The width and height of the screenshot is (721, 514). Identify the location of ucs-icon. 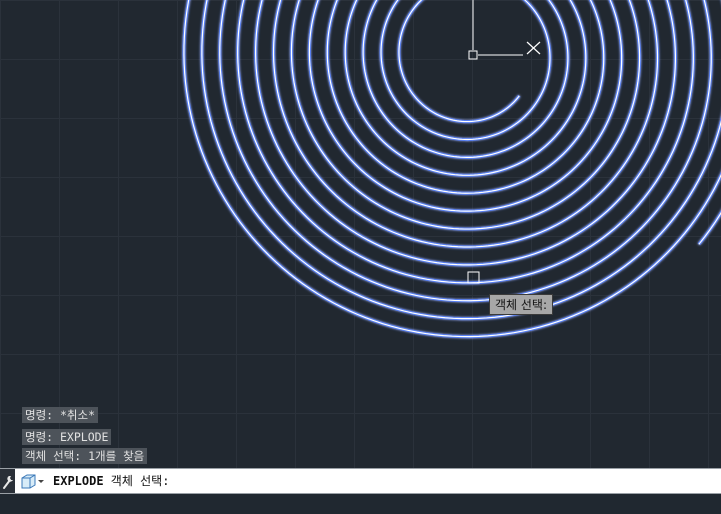
(504, 30).